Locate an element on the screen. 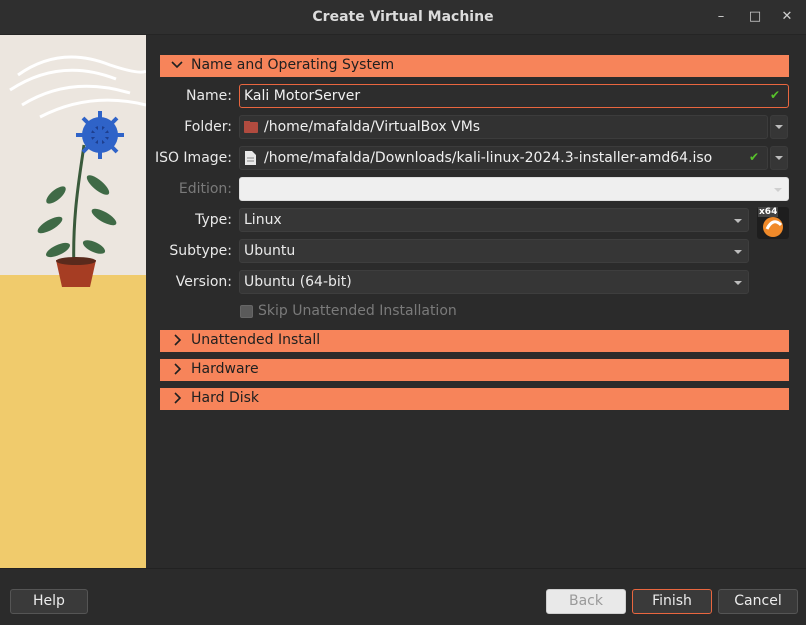 The height and width of the screenshot is (625, 806). folder-dropdown-button is located at coordinates (779, 127).